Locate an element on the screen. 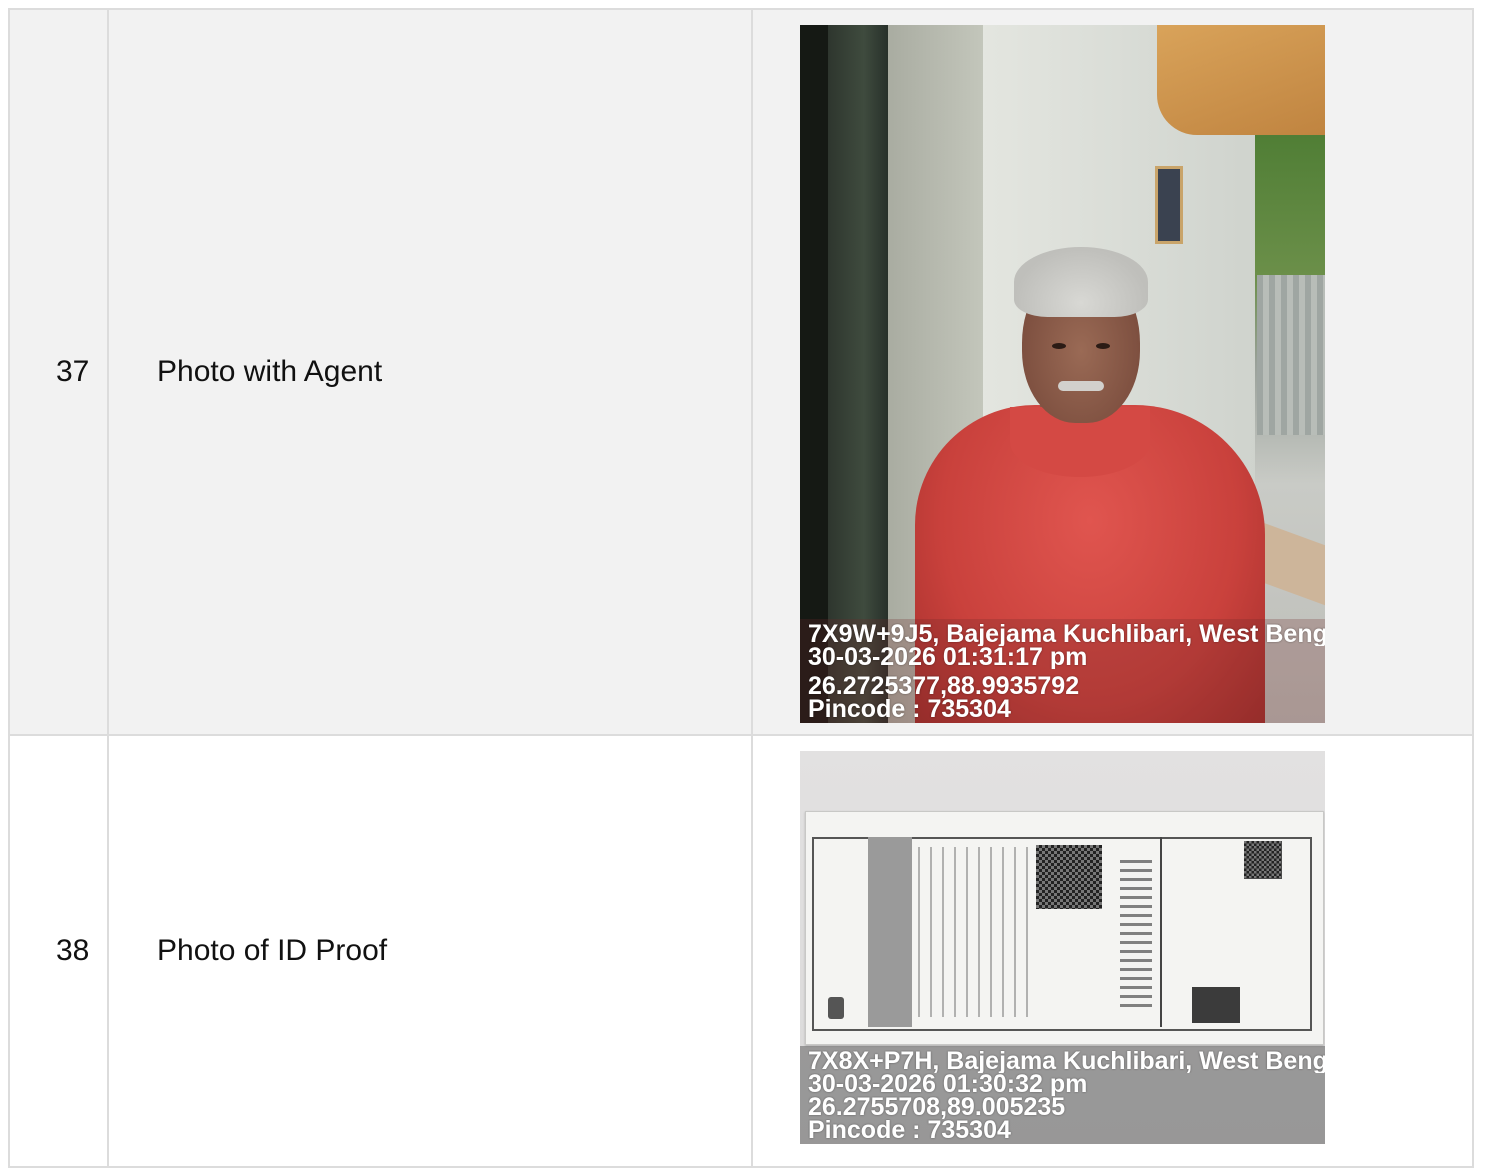 The image size is (1485, 1168). row-number: 37 is located at coordinates (58, 372).